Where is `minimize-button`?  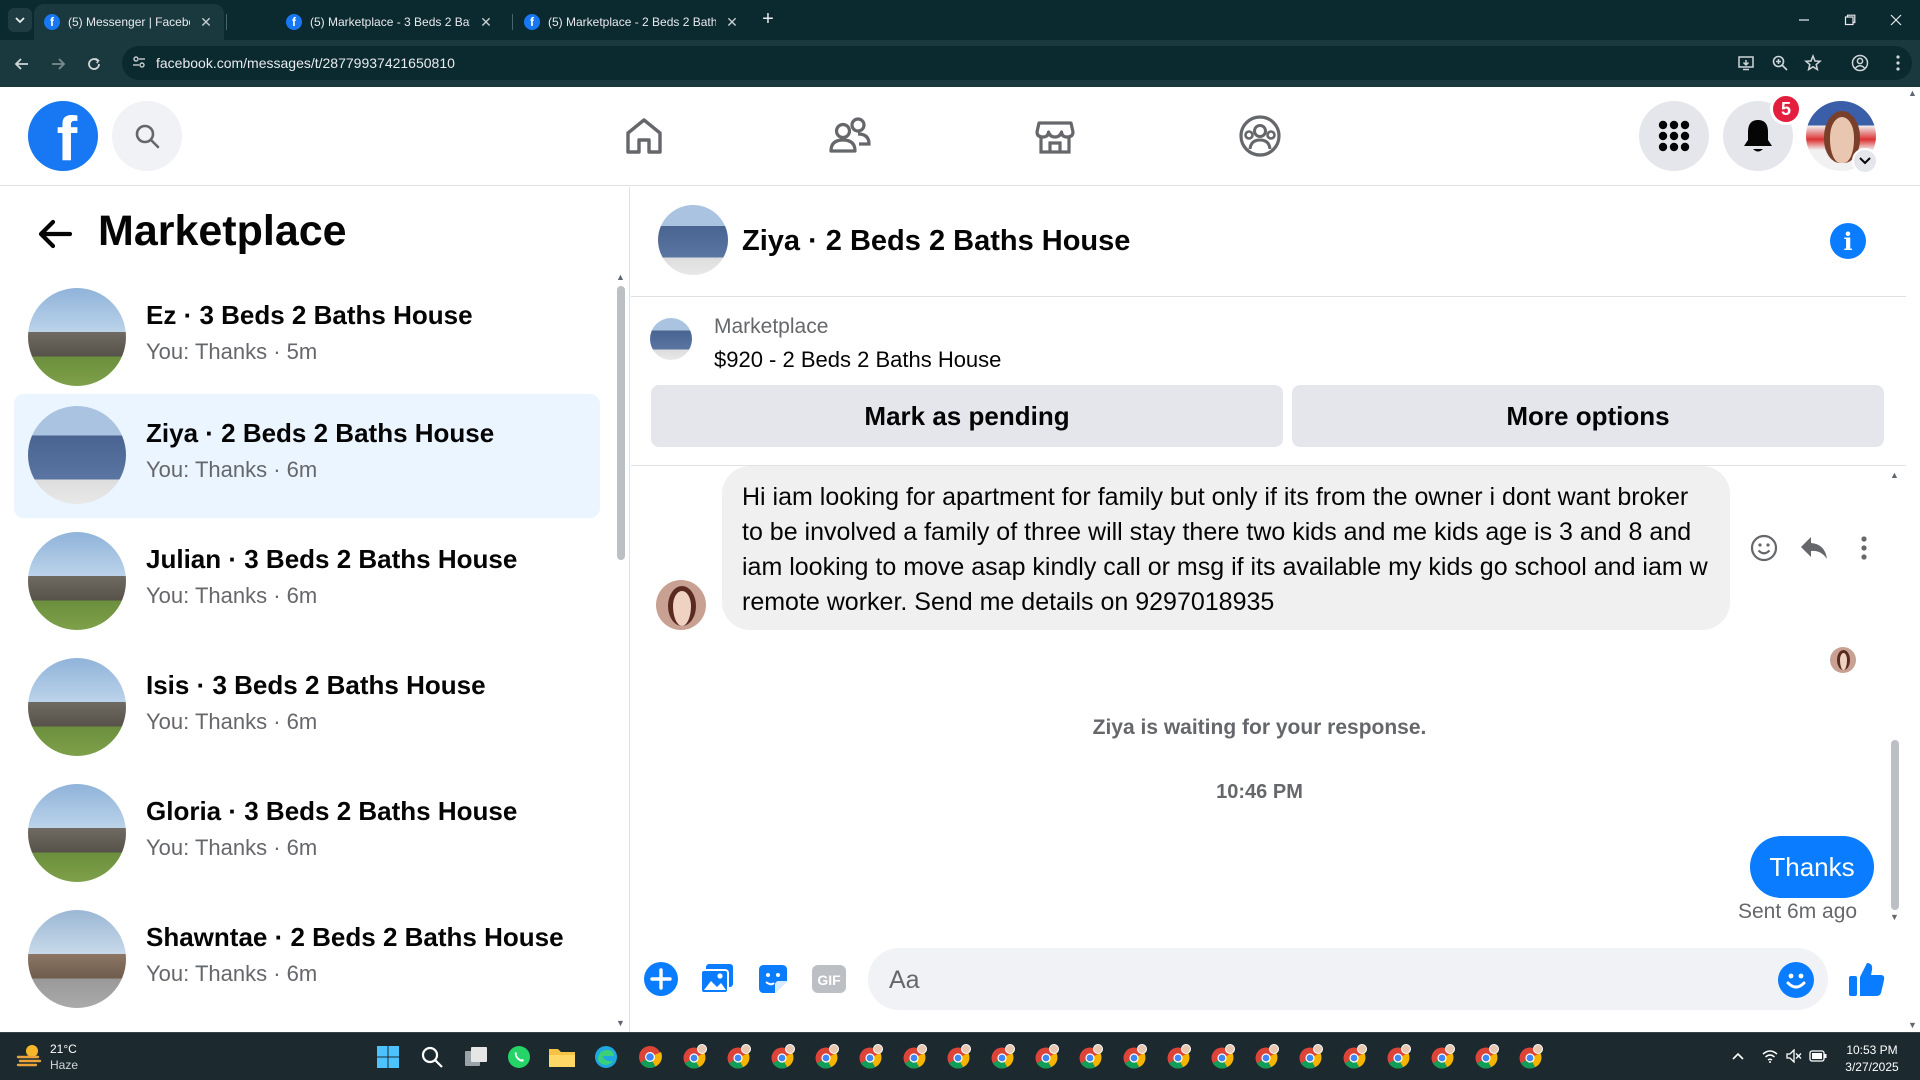
minimize-button is located at coordinates (1804, 20).